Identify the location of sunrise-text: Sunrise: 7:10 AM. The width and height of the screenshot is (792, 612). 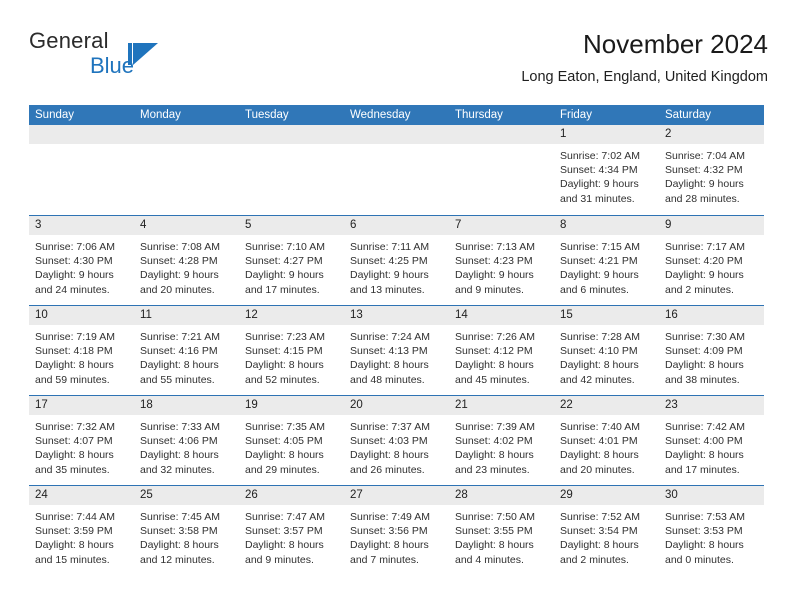
(285, 247).